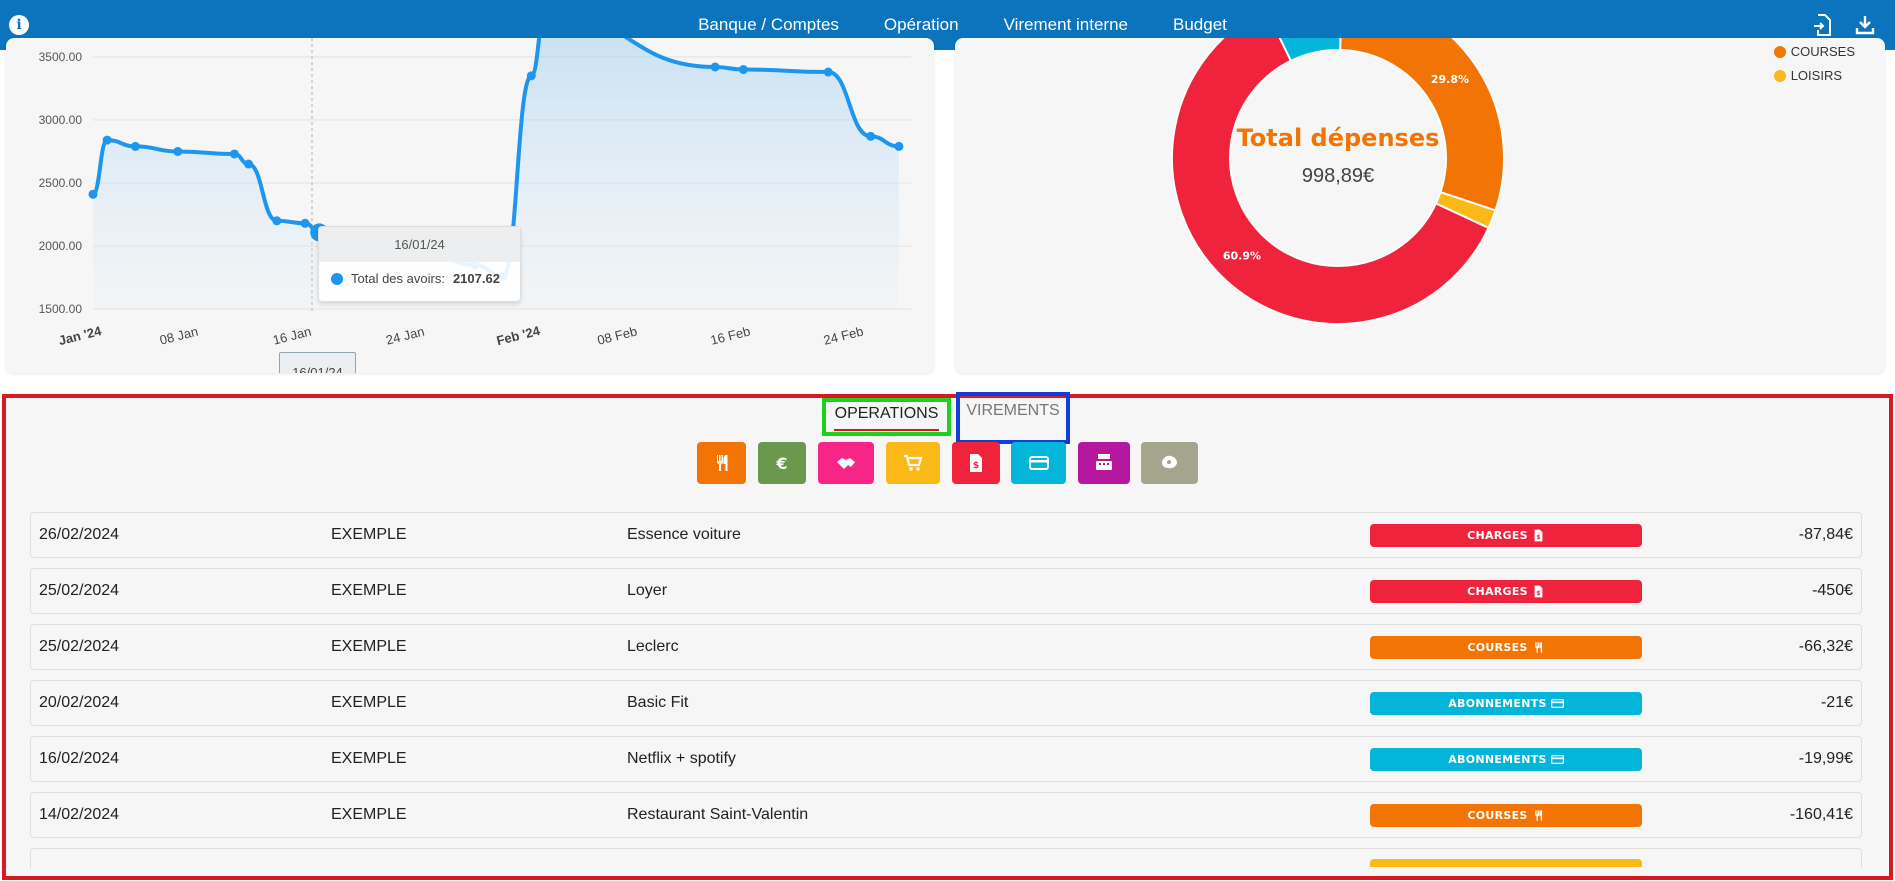  Describe the element at coordinates (1825, 646) in the screenshot. I see `operation-amount: -66,32€` at that location.